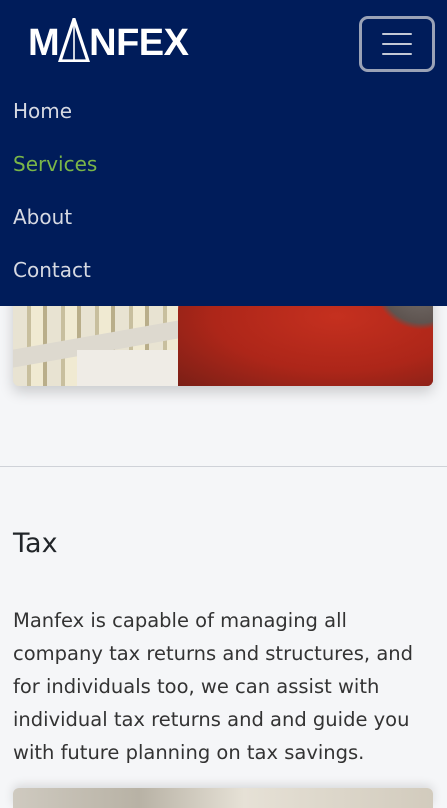 This screenshot has height=808, width=447. I want to click on navbar-toggle-button, so click(397, 44).